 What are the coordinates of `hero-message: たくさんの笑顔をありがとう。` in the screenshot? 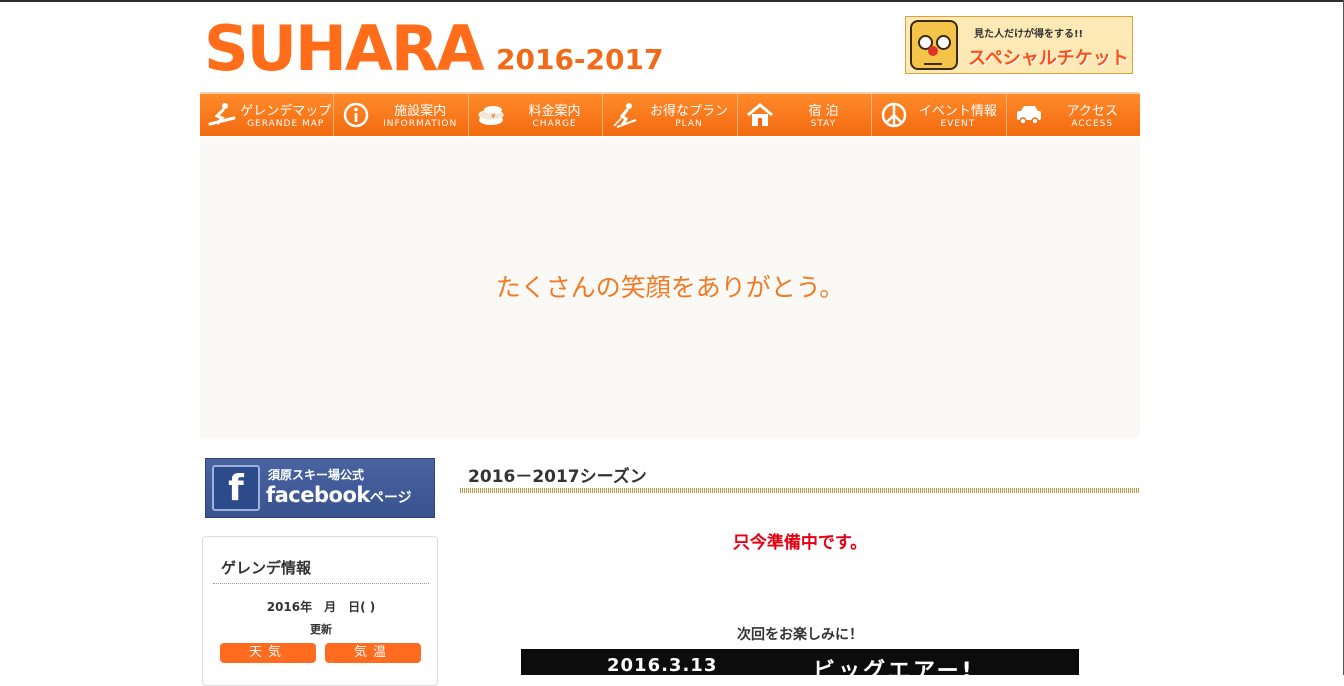 It's located at (670, 287).